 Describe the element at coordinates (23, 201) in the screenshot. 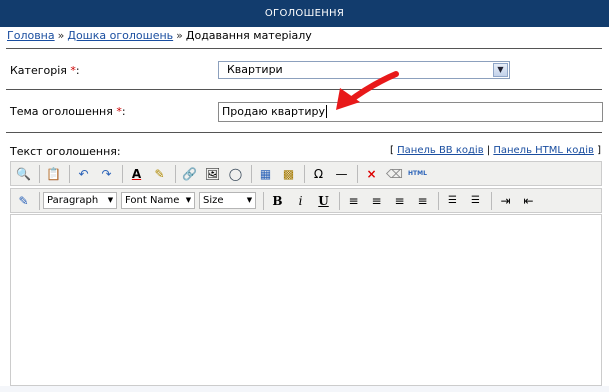

I see `edit-style-icon: ✎` at that location.